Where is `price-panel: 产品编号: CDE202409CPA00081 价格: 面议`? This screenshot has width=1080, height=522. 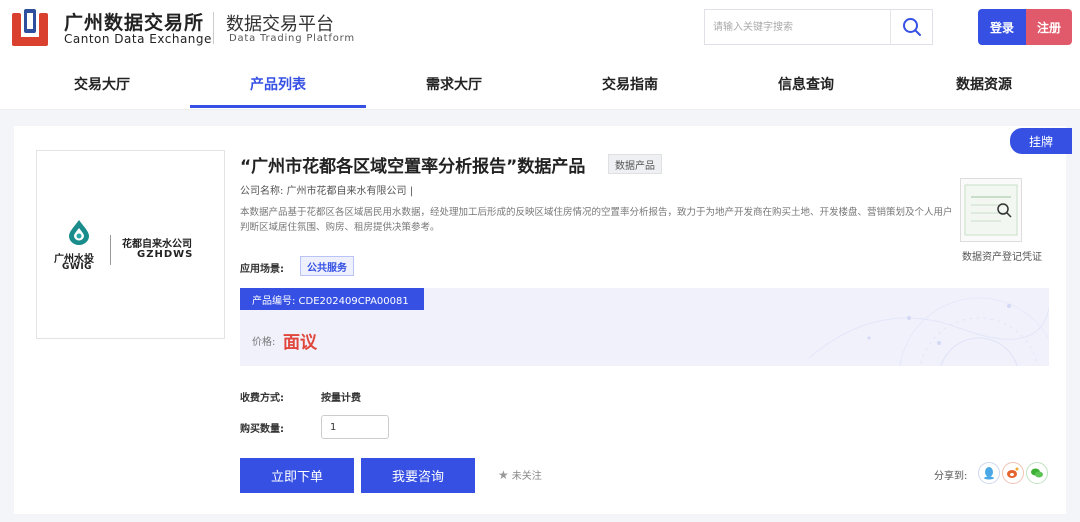
price-panel: 产品编号: CDE202409CPA00081 价格: 面议 is located at coordinates (644, 327).